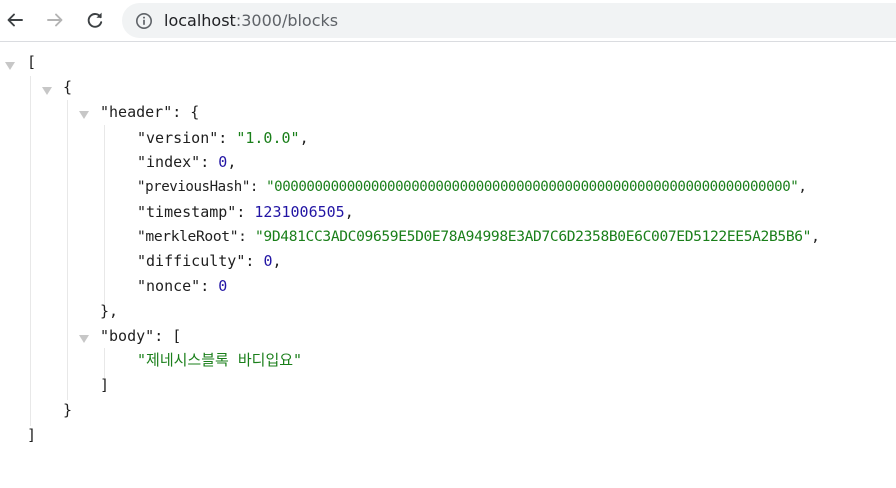  What do you see at coordinates (220, 360) in the screenshot?
I see `body-item: "제네시스블록 바디입요"` at bounding box center [220, 360].